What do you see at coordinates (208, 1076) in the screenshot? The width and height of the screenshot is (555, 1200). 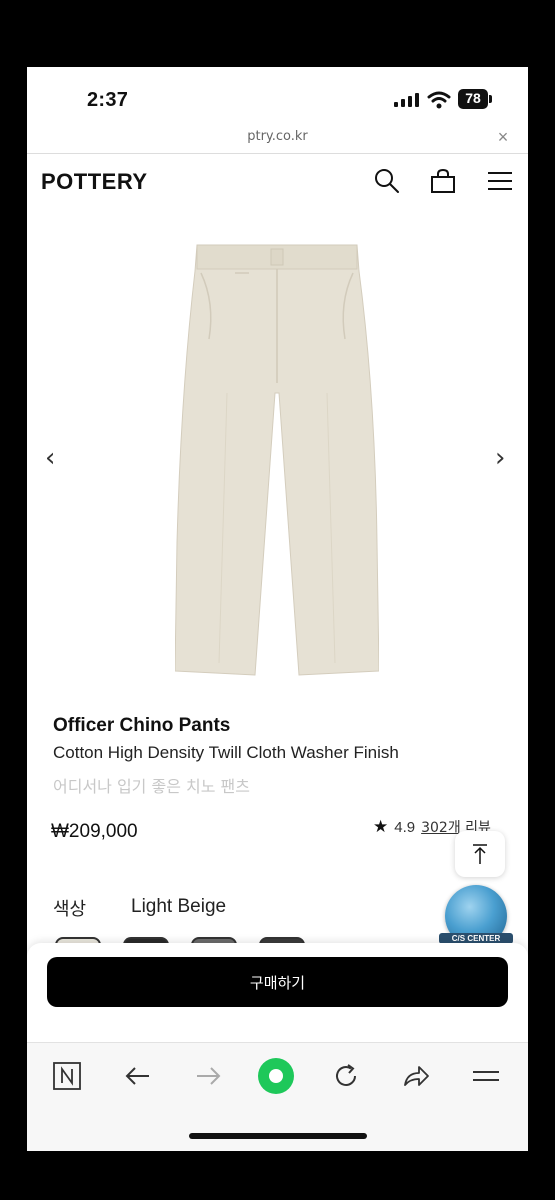 I see `forward-arrow-icon` at bounding box center [208, 1076].